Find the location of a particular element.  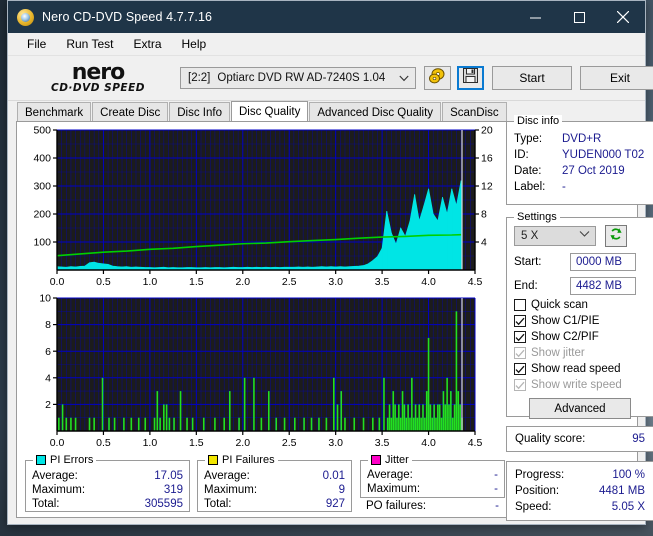

tab-disc-info: Disc Info is located at coordinates (199, 112).